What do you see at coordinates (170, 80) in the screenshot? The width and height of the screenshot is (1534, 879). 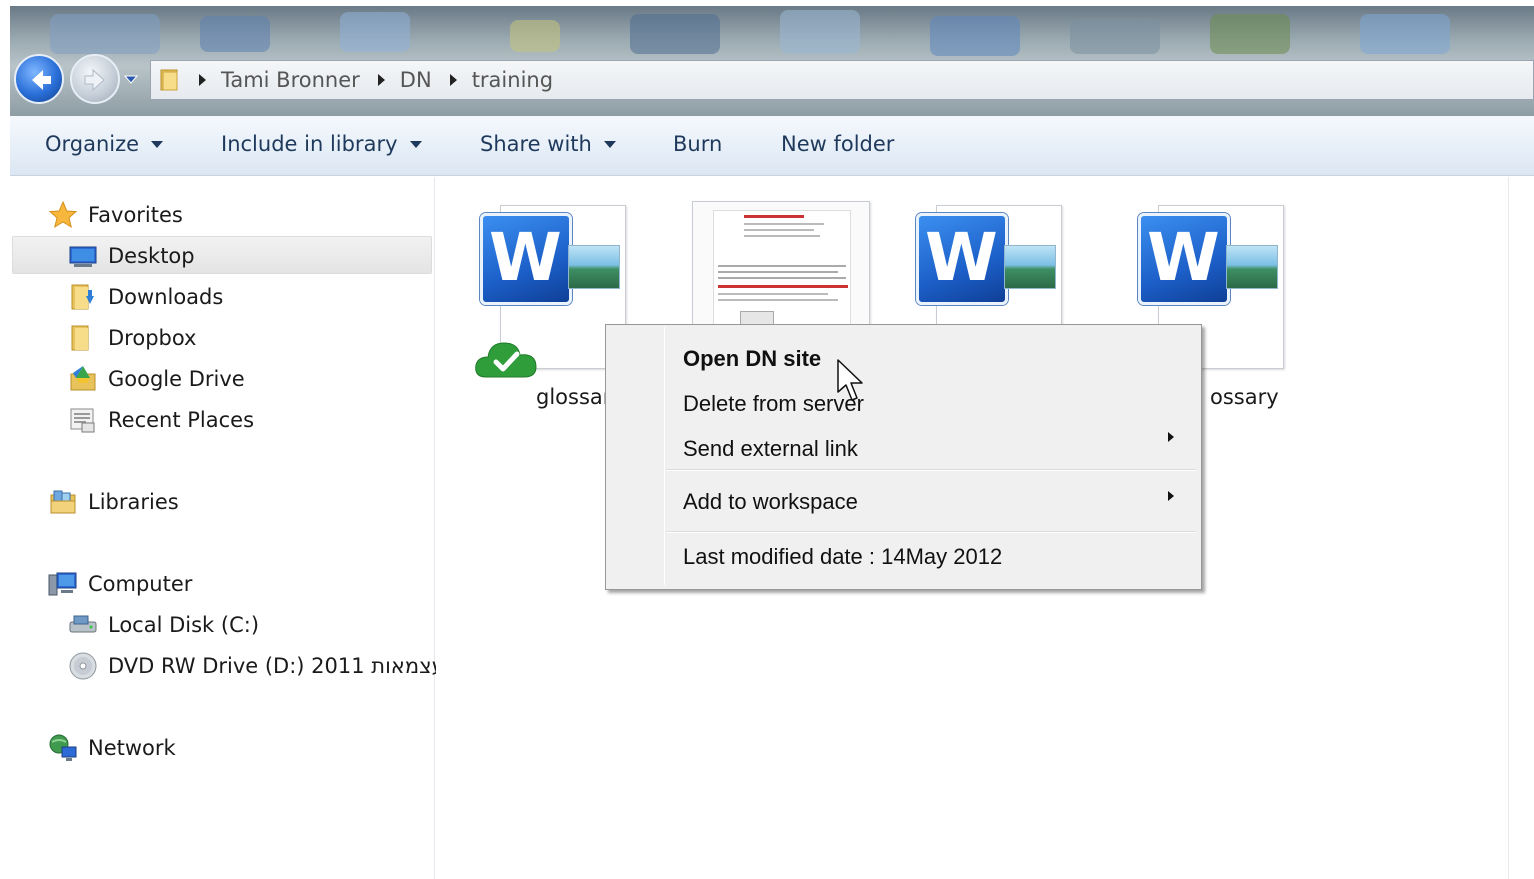 I see `folder-icon` at bounding box center [170, 80].